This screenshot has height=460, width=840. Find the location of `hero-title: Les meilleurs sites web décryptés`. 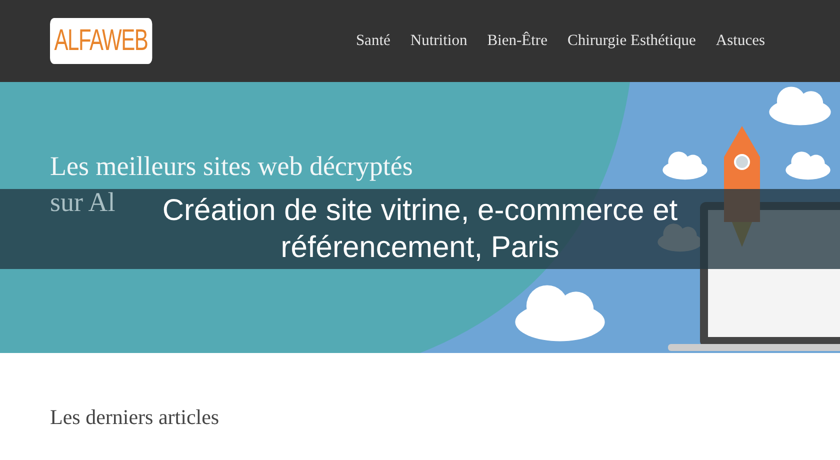

hero-title: Les meilleurs sites web décryptés is located at coordinates (231, 166).